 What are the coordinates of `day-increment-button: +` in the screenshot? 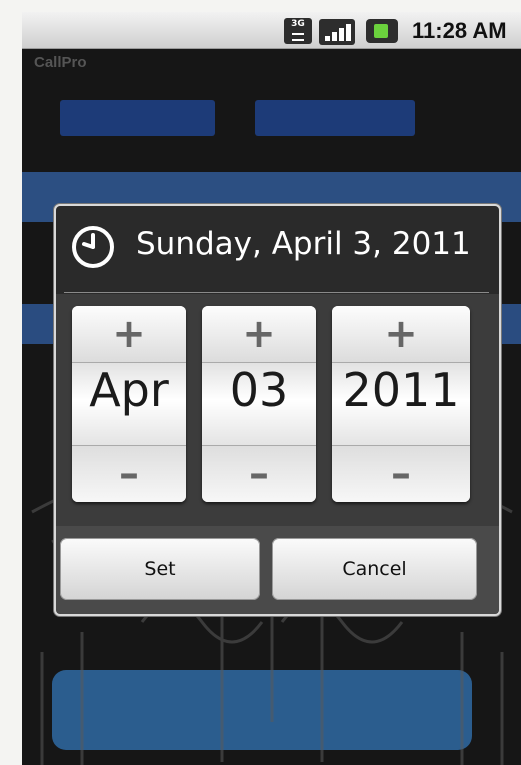 It's located at (259, 334).